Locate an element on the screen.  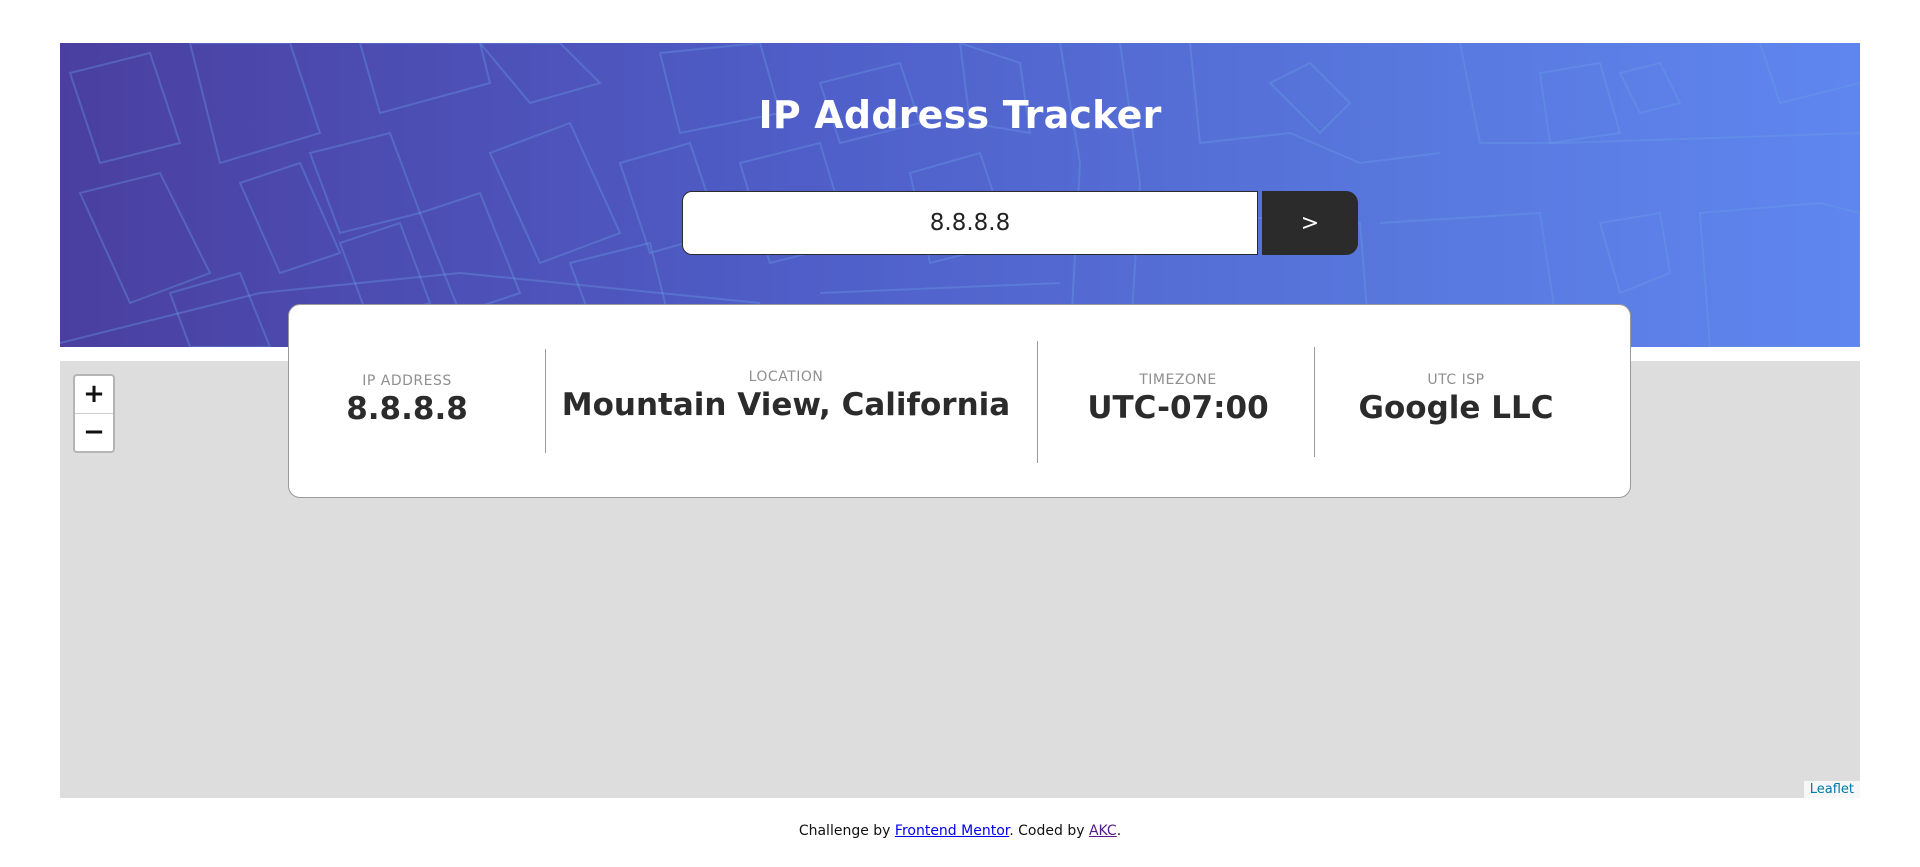
map-attribution: Leaflet is located at coordinates (1831, 789).